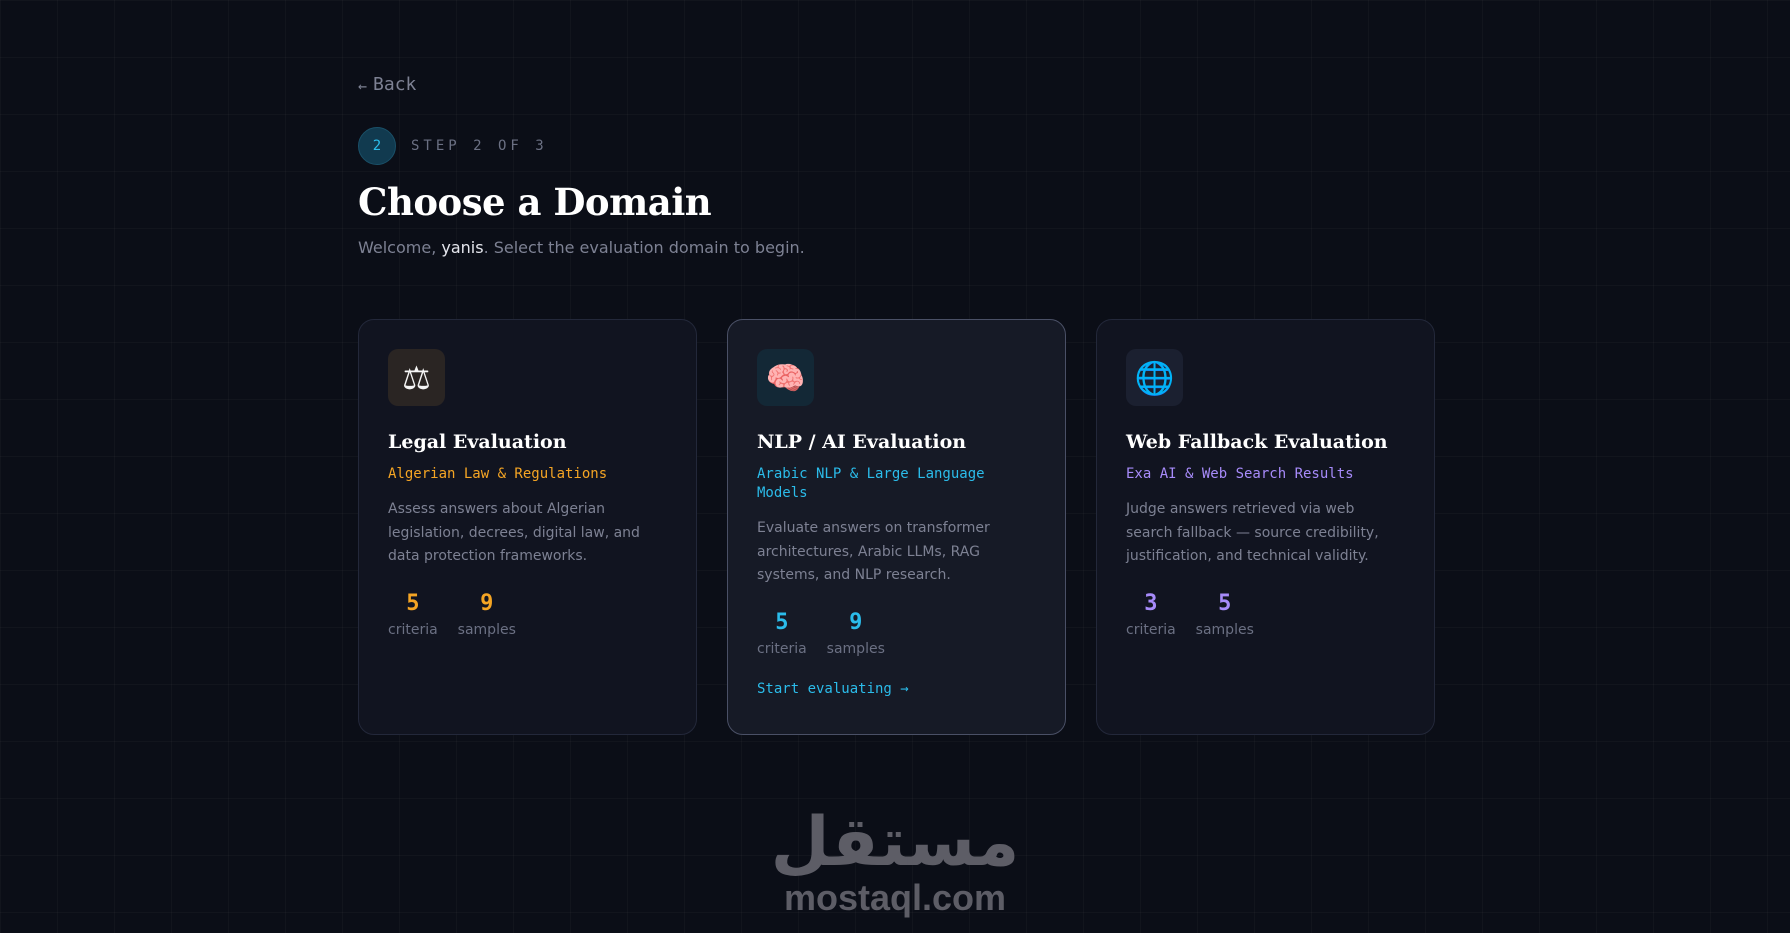 This screenshot has height=933, width=1790. I want to click on stat-criteria: 3 criteria, so click(1151, 614).